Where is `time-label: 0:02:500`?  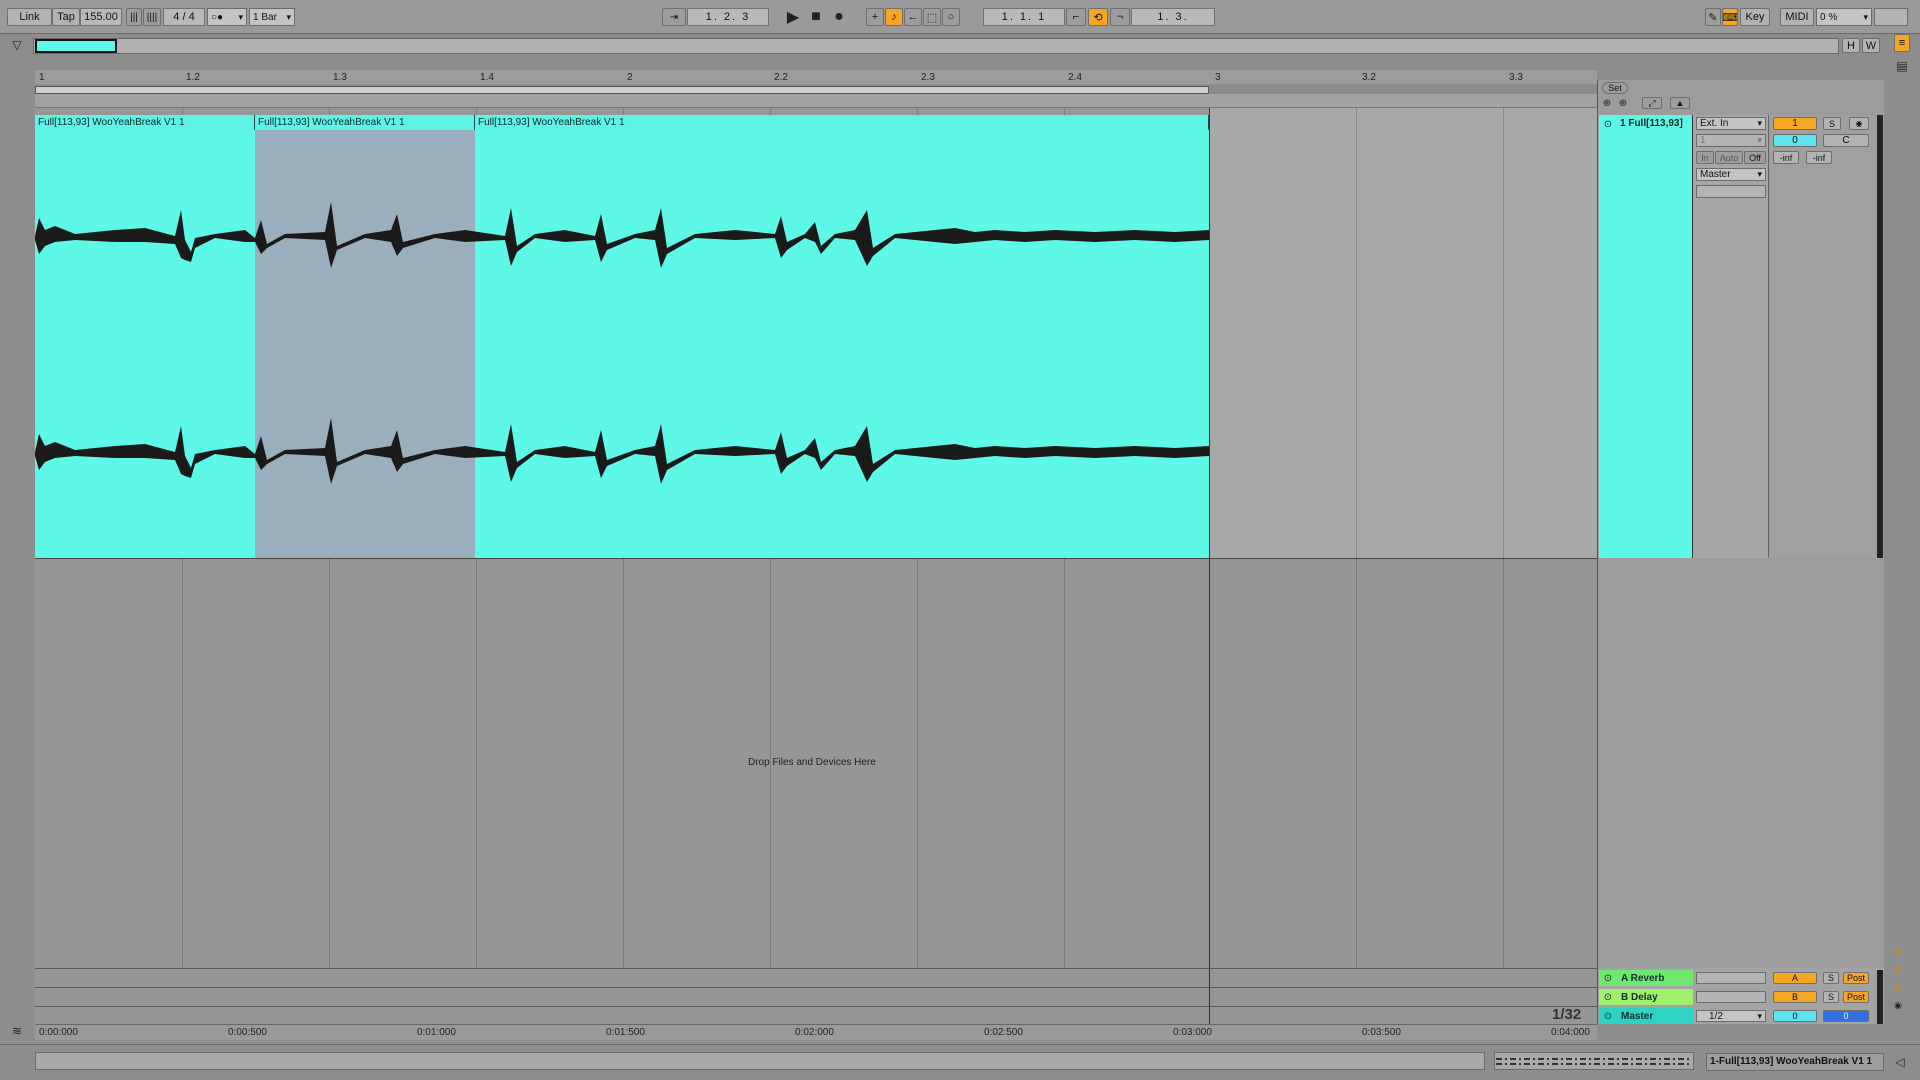 time-label: 0:02:500 is located at coordinates (1003, 1032).